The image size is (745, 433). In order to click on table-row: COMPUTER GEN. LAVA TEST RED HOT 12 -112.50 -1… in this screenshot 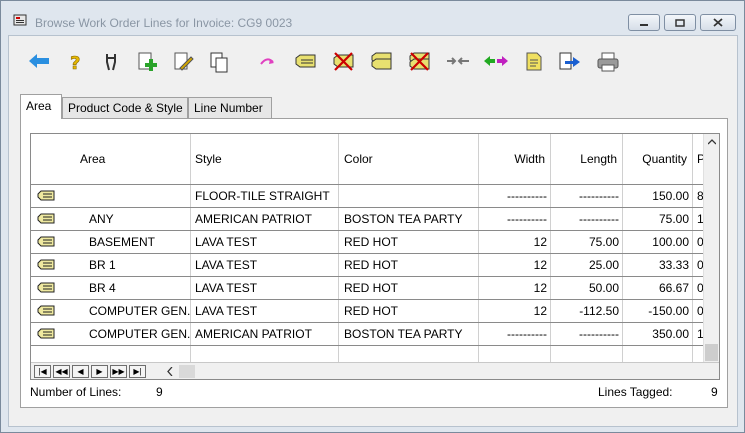, I will do `click(367, 310)`.